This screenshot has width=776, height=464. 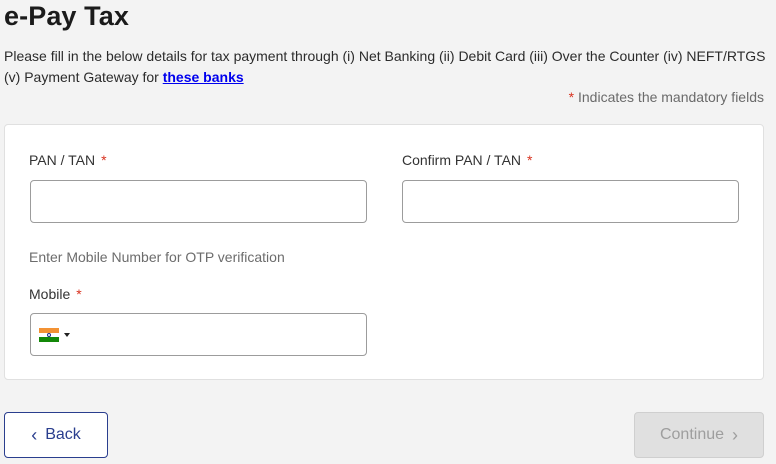 What do you see at coordinates (62, 160) in the screenshot?
I see `pan-tan-label-text: PAN / TAN` at bounding box center [62, 160].